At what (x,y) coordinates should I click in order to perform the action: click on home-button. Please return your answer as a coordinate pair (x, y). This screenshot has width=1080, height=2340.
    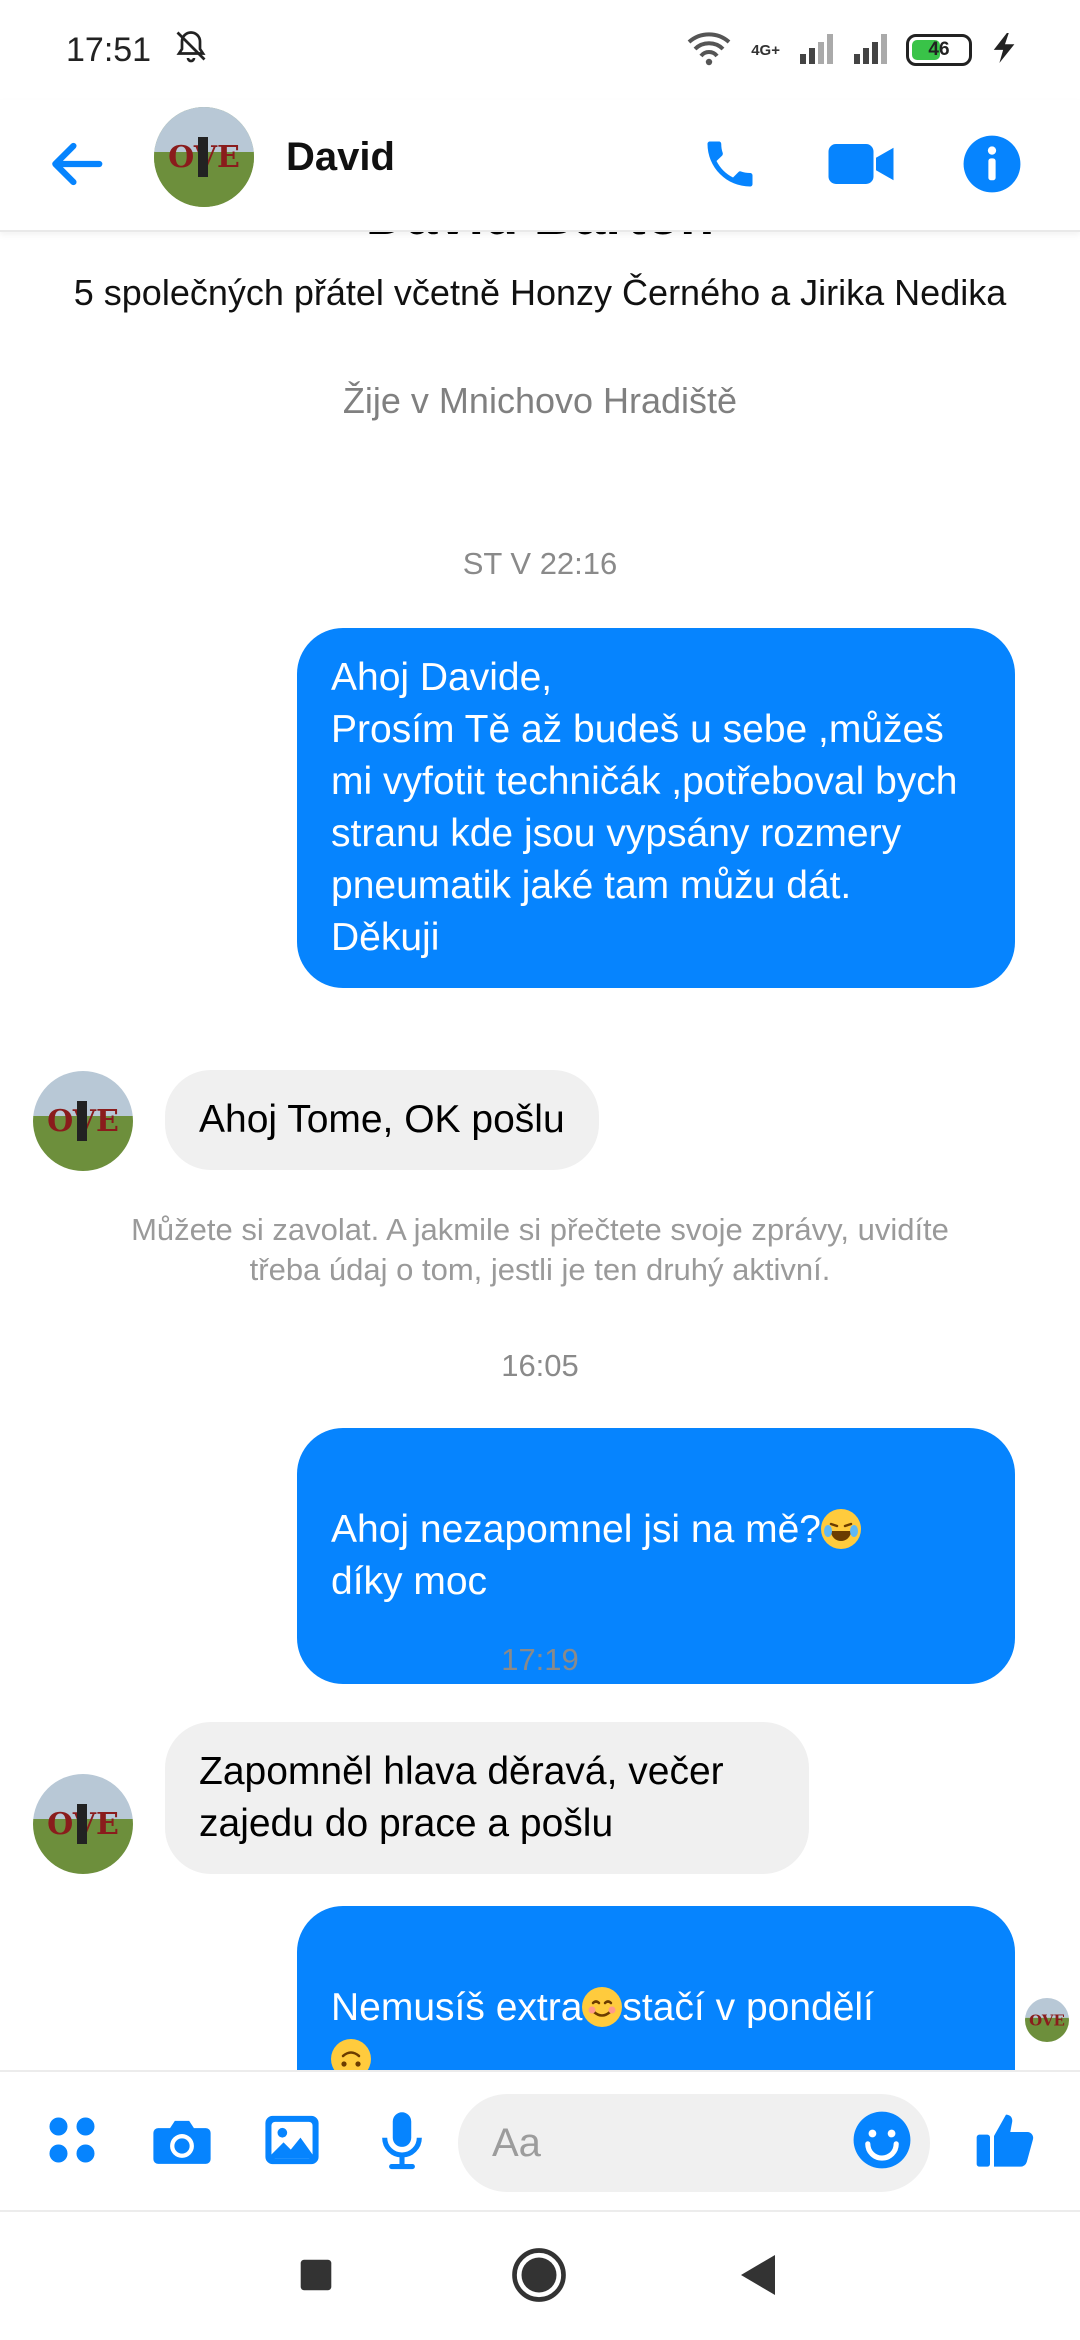
    Looking at the image, I should click on (539, 2277).